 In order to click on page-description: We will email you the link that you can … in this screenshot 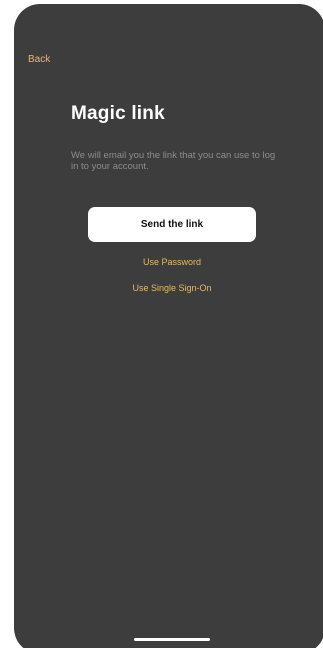, I will do `click(173, 161)`.